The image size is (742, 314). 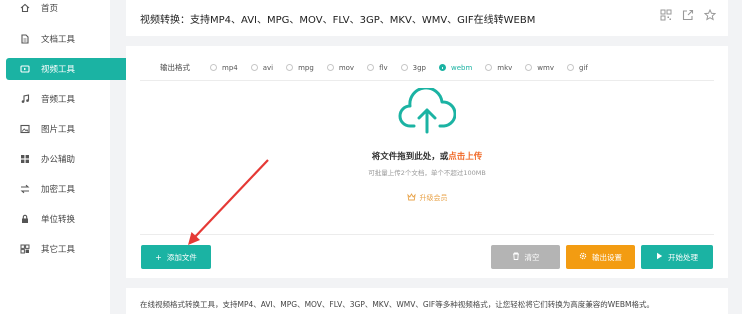 What do you see at coordinates (600, 257) in the screenshot?
I see `output-settings-button: 输出设置` at bounding box center [600, 257].